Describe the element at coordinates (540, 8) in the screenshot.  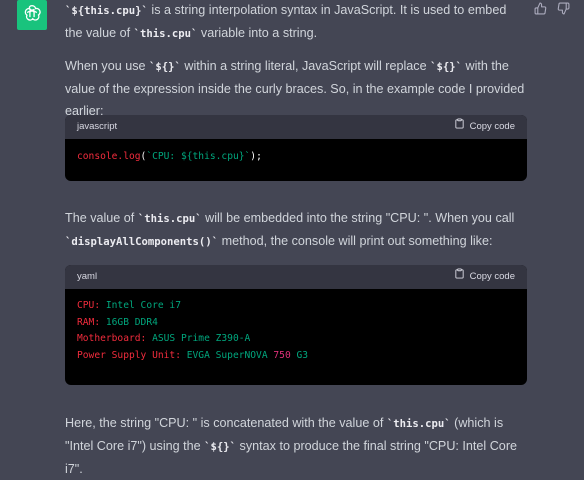
I see `thumbs-up-icon` at that location.